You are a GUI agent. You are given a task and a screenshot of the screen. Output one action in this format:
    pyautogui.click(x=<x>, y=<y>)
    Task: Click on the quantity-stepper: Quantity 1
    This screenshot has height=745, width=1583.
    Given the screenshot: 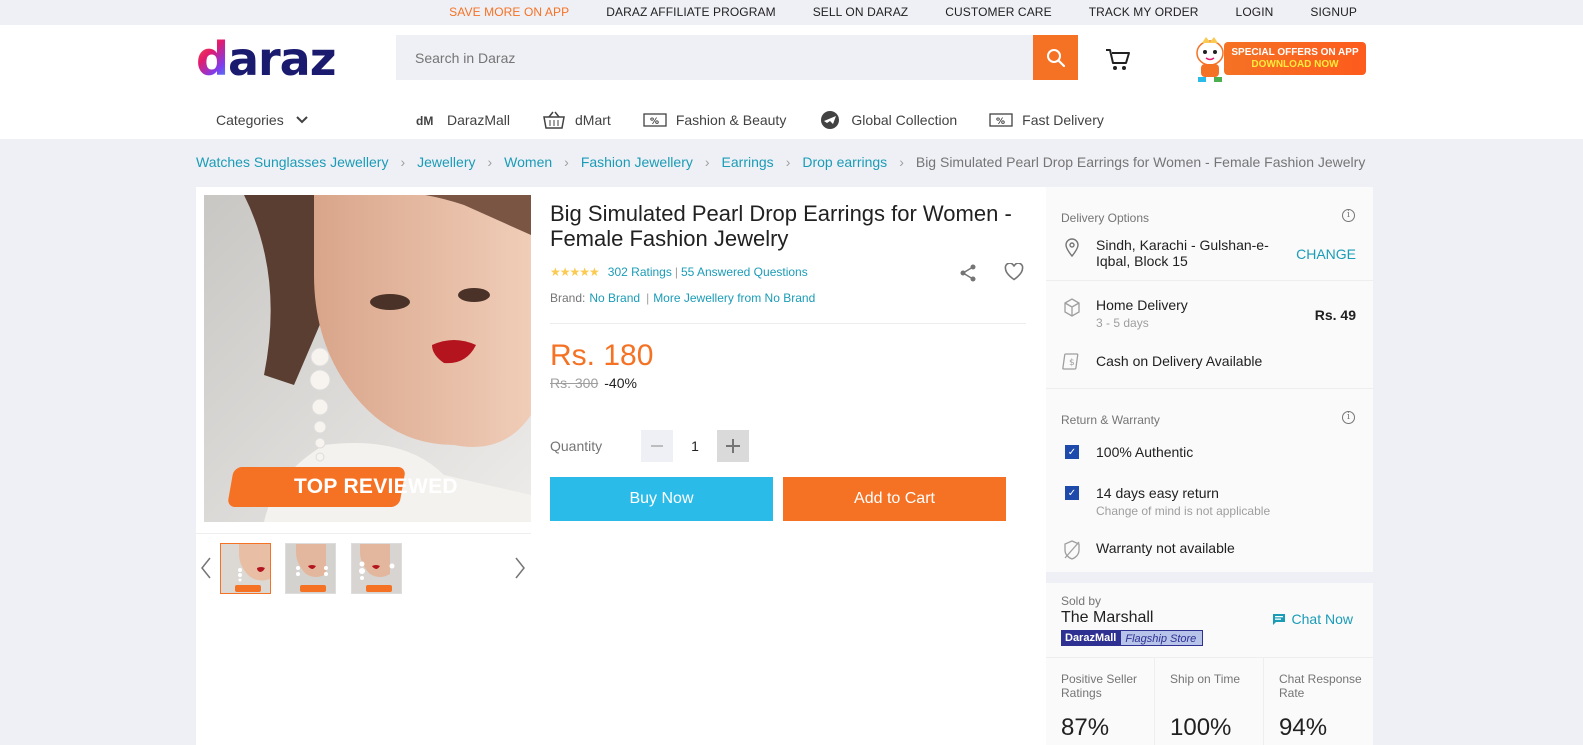 What is the action you would take?
    pyautogui.click(x=649, y=446)
    